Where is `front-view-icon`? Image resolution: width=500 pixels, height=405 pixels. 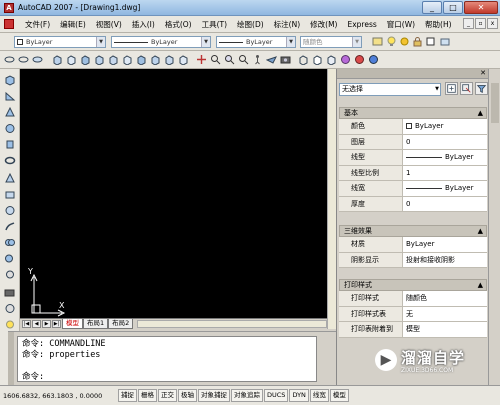 front-view-icon is located at coordinates (113, 59).